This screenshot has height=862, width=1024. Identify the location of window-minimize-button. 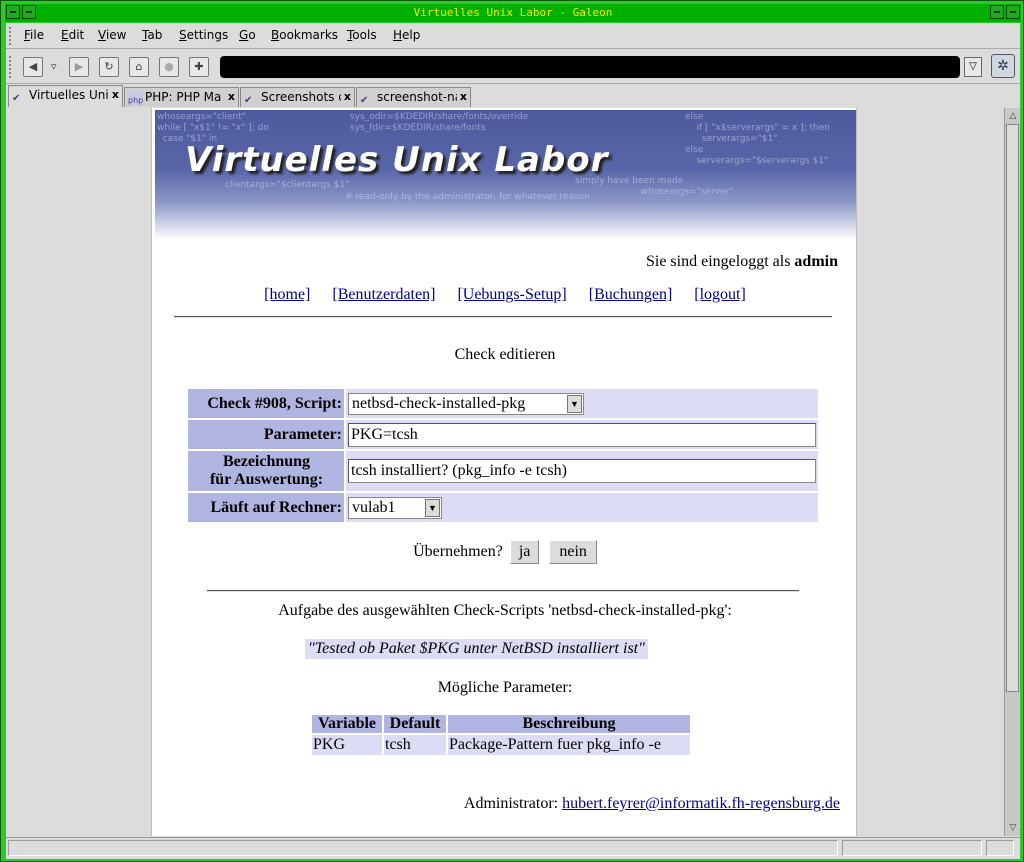
(997, 12).